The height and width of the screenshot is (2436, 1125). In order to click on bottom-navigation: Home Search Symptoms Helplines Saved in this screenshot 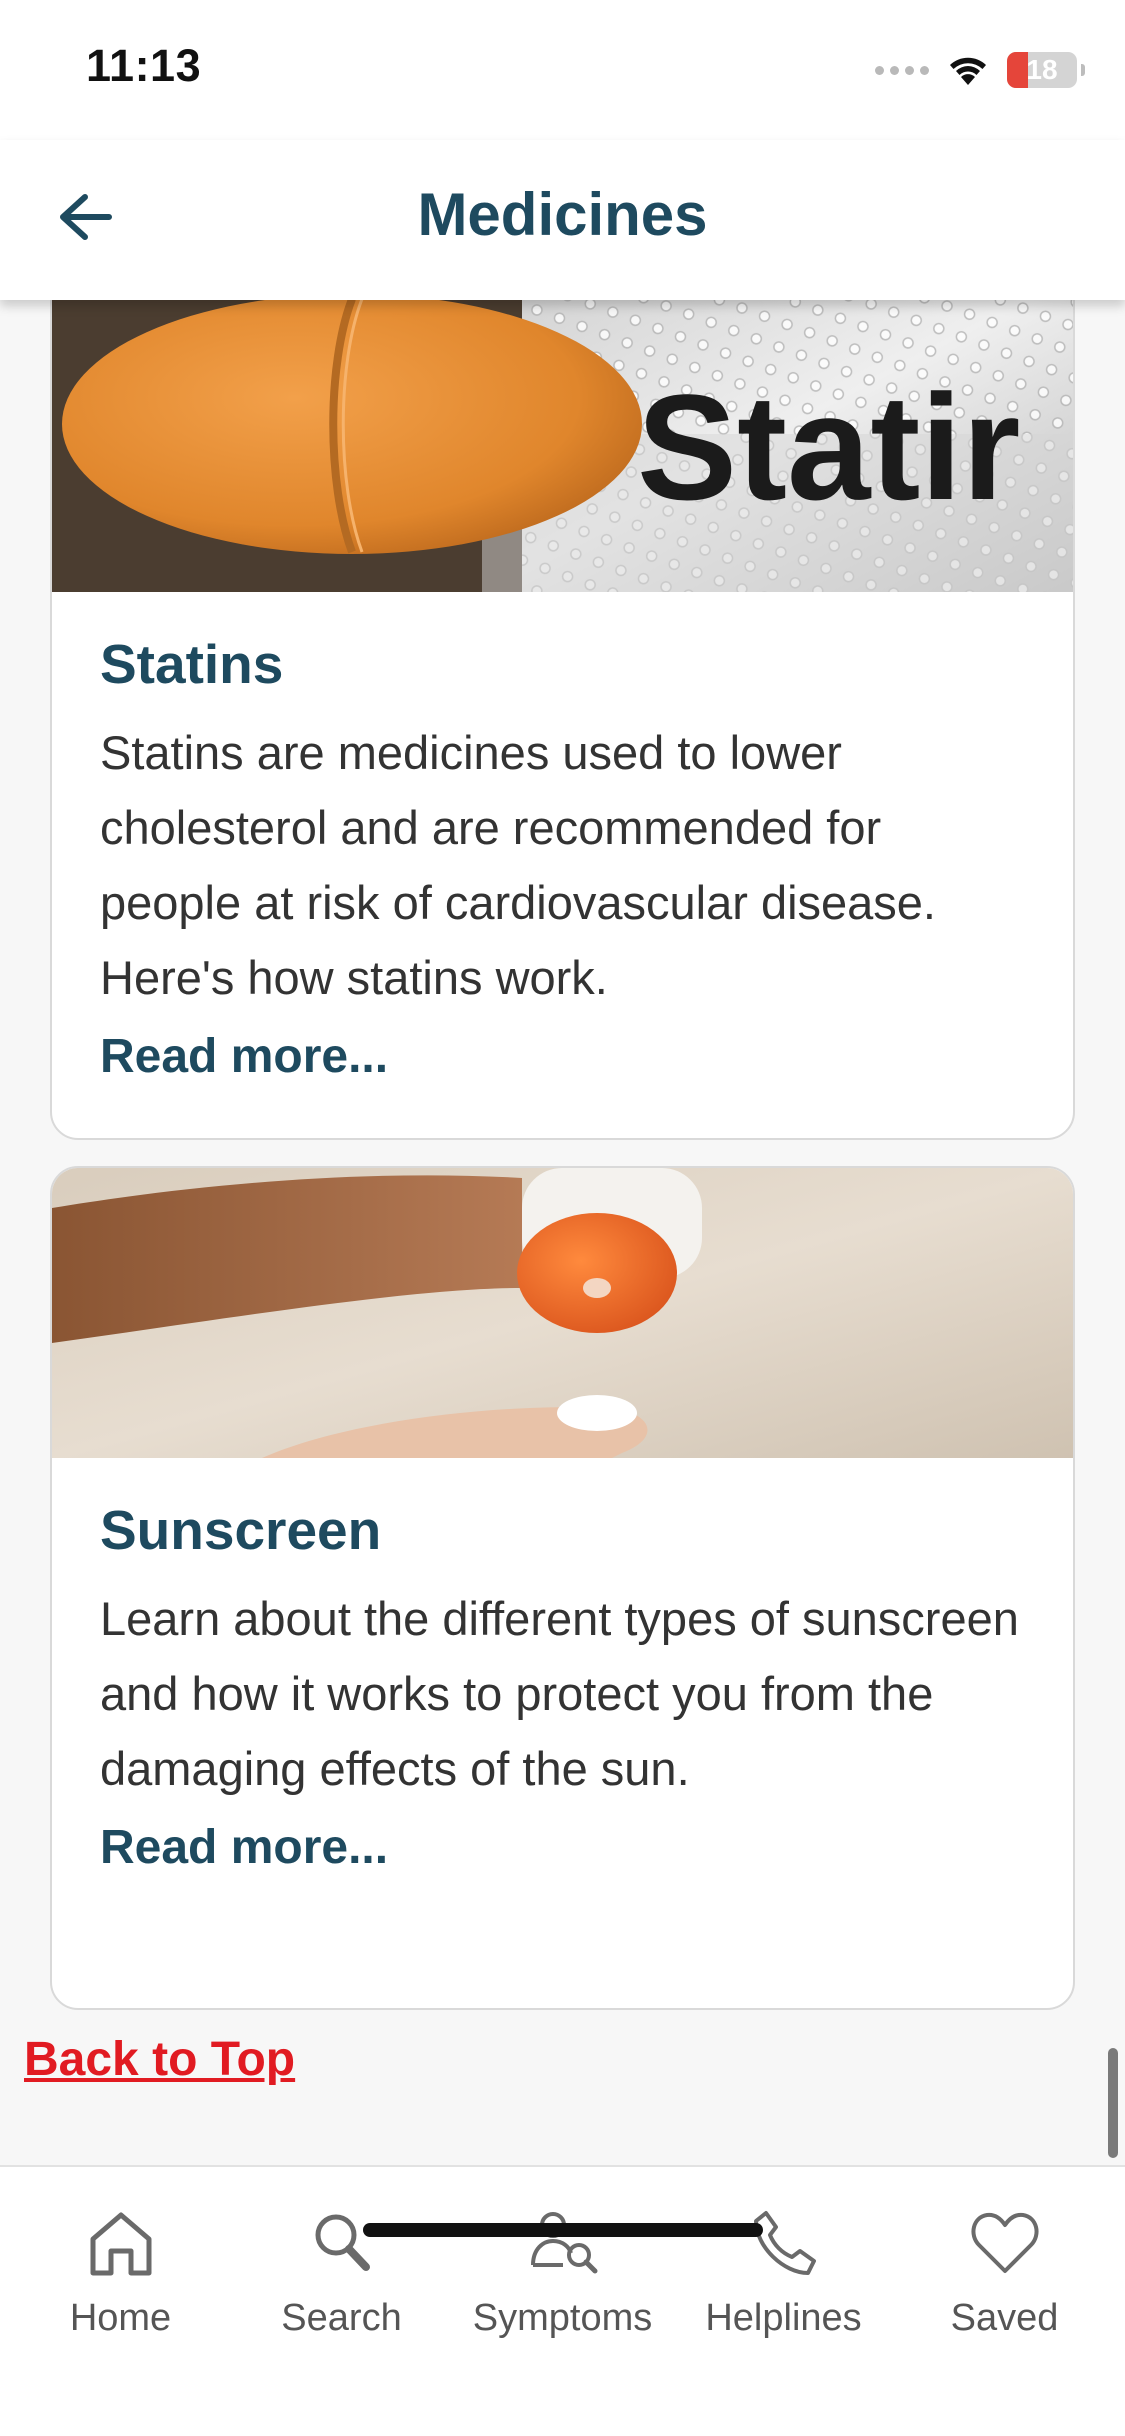, I will do `click(562, 2300)`.